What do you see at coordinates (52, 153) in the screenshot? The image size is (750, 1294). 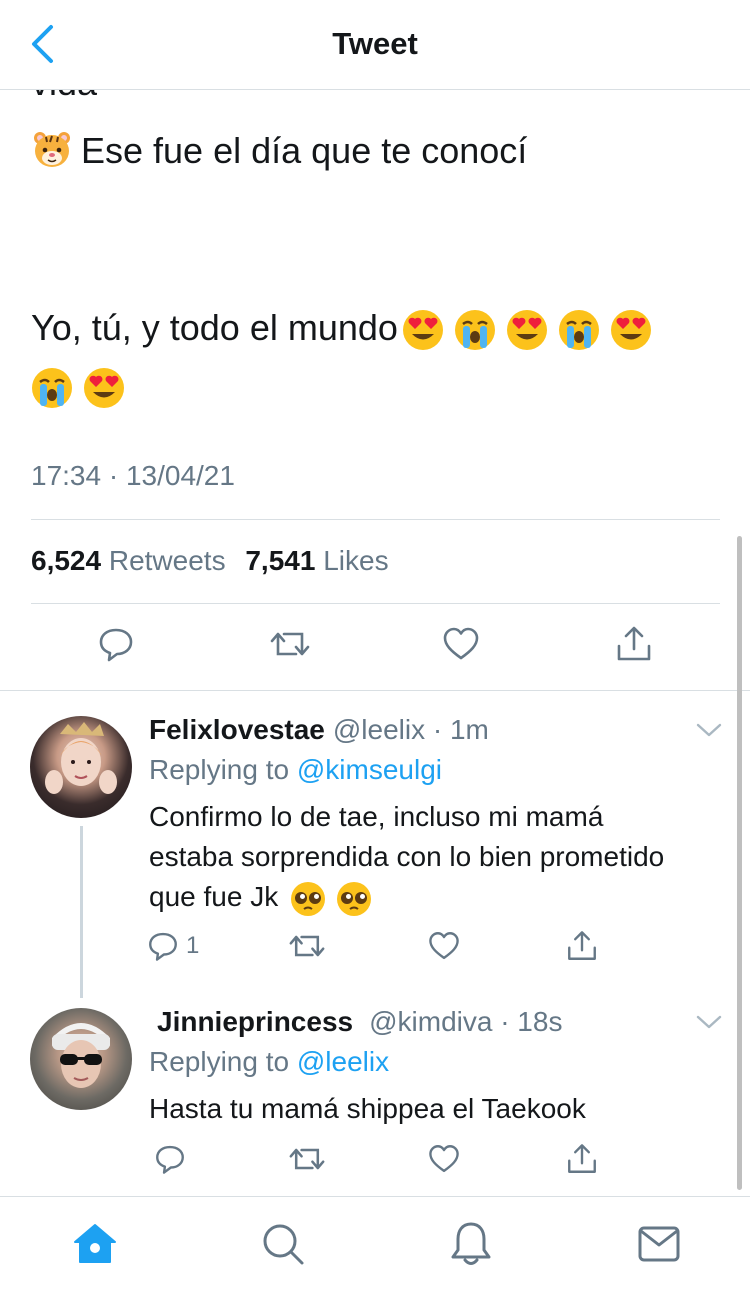 I see `tiger-face-emoji-icon` at bounding box center [52, 153].